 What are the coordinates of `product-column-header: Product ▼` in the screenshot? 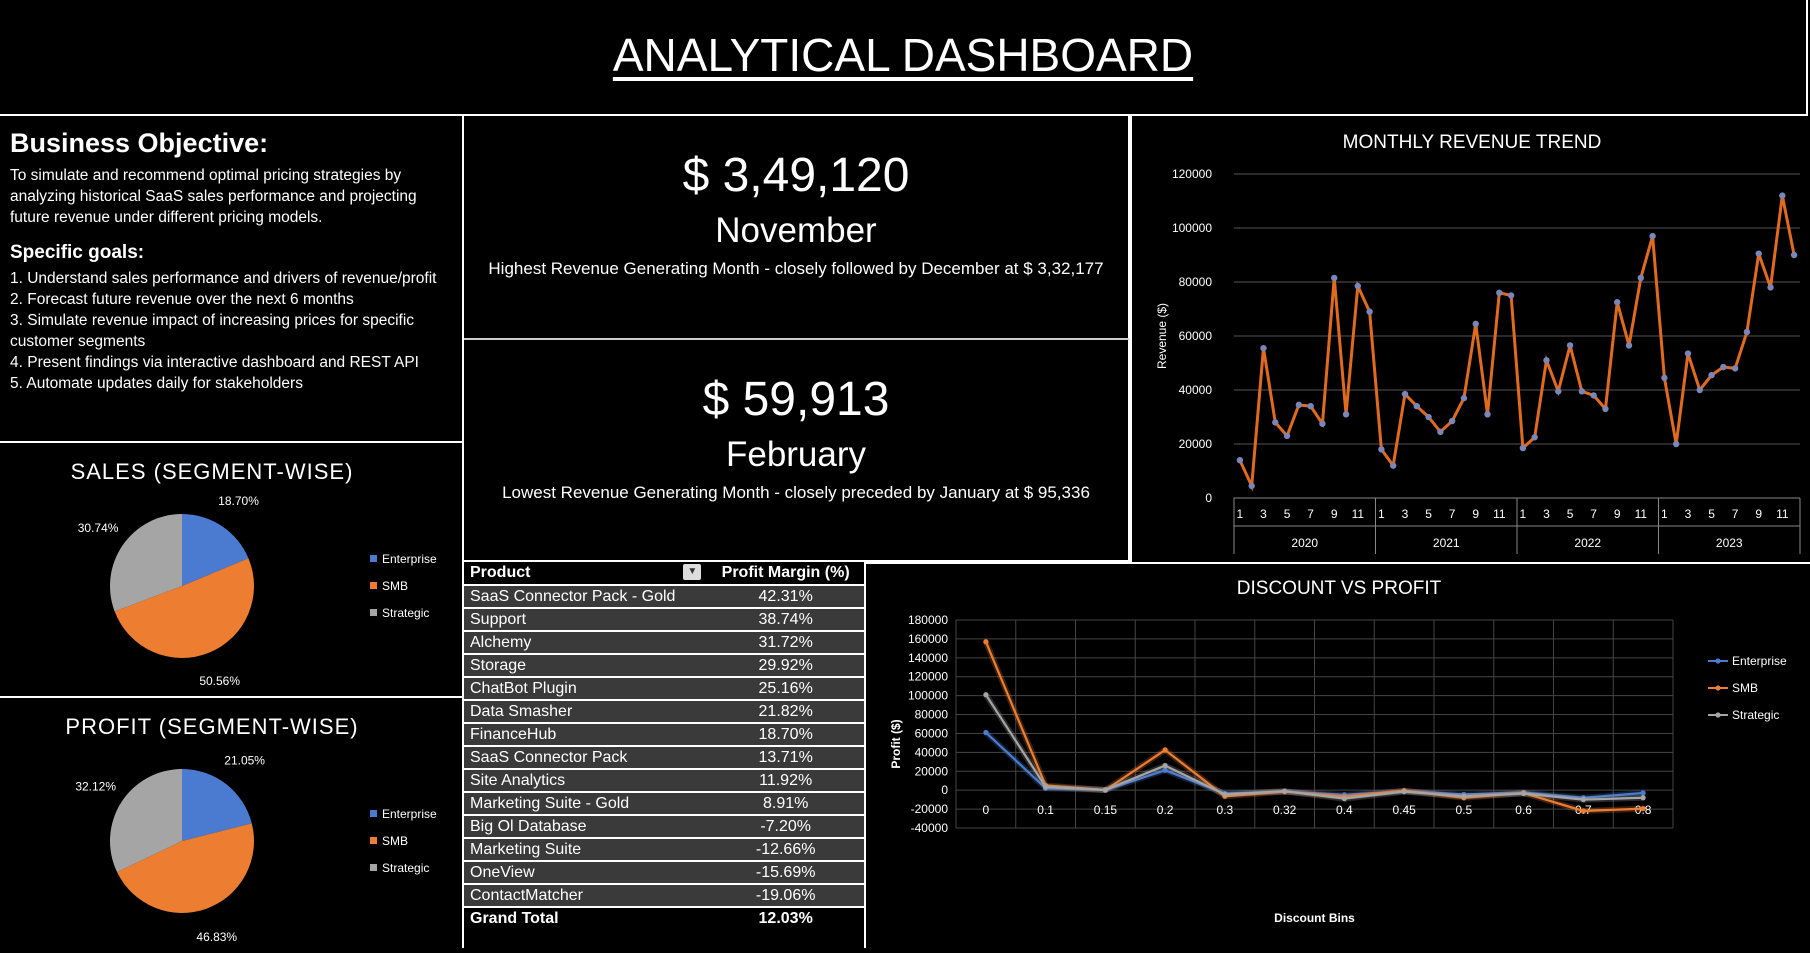 It's located at (586, 573).